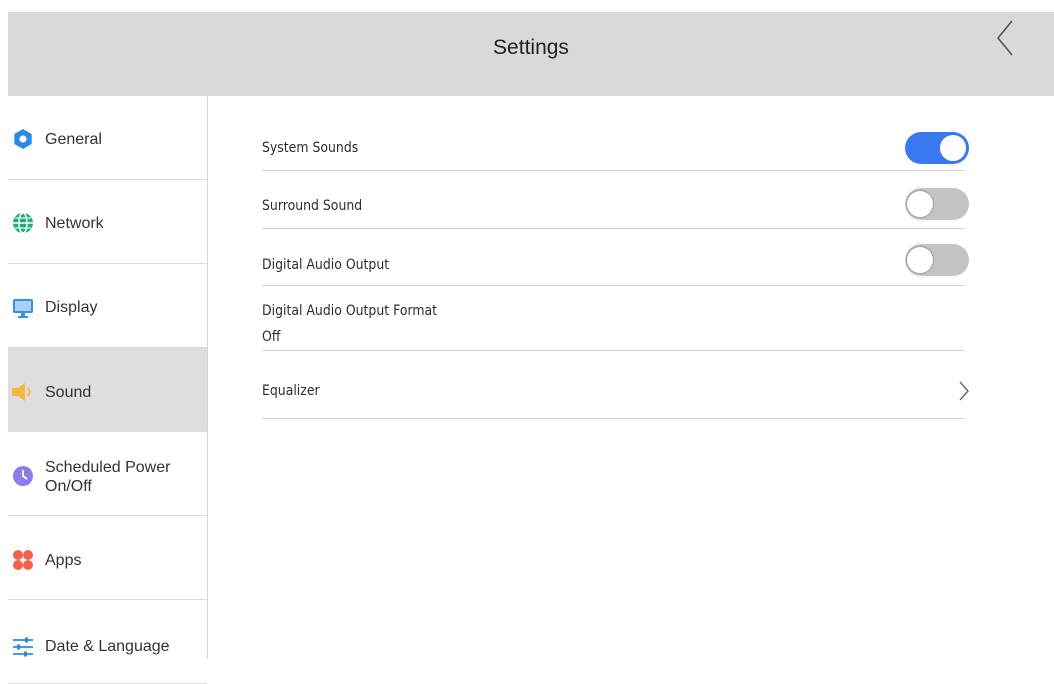 Image resolution: width=1054 pixels, height=684 pixels. What do you see at coordinates (63, 560) in the screenshot?
I see `sidebar-item-label: Apps` at bounding box center [63, 560].